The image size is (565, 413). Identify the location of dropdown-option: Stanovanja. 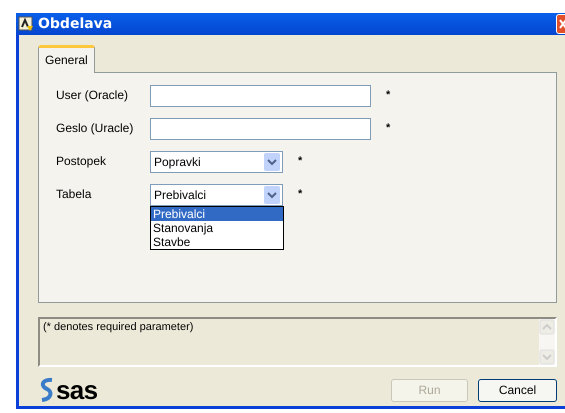
(217, 228).